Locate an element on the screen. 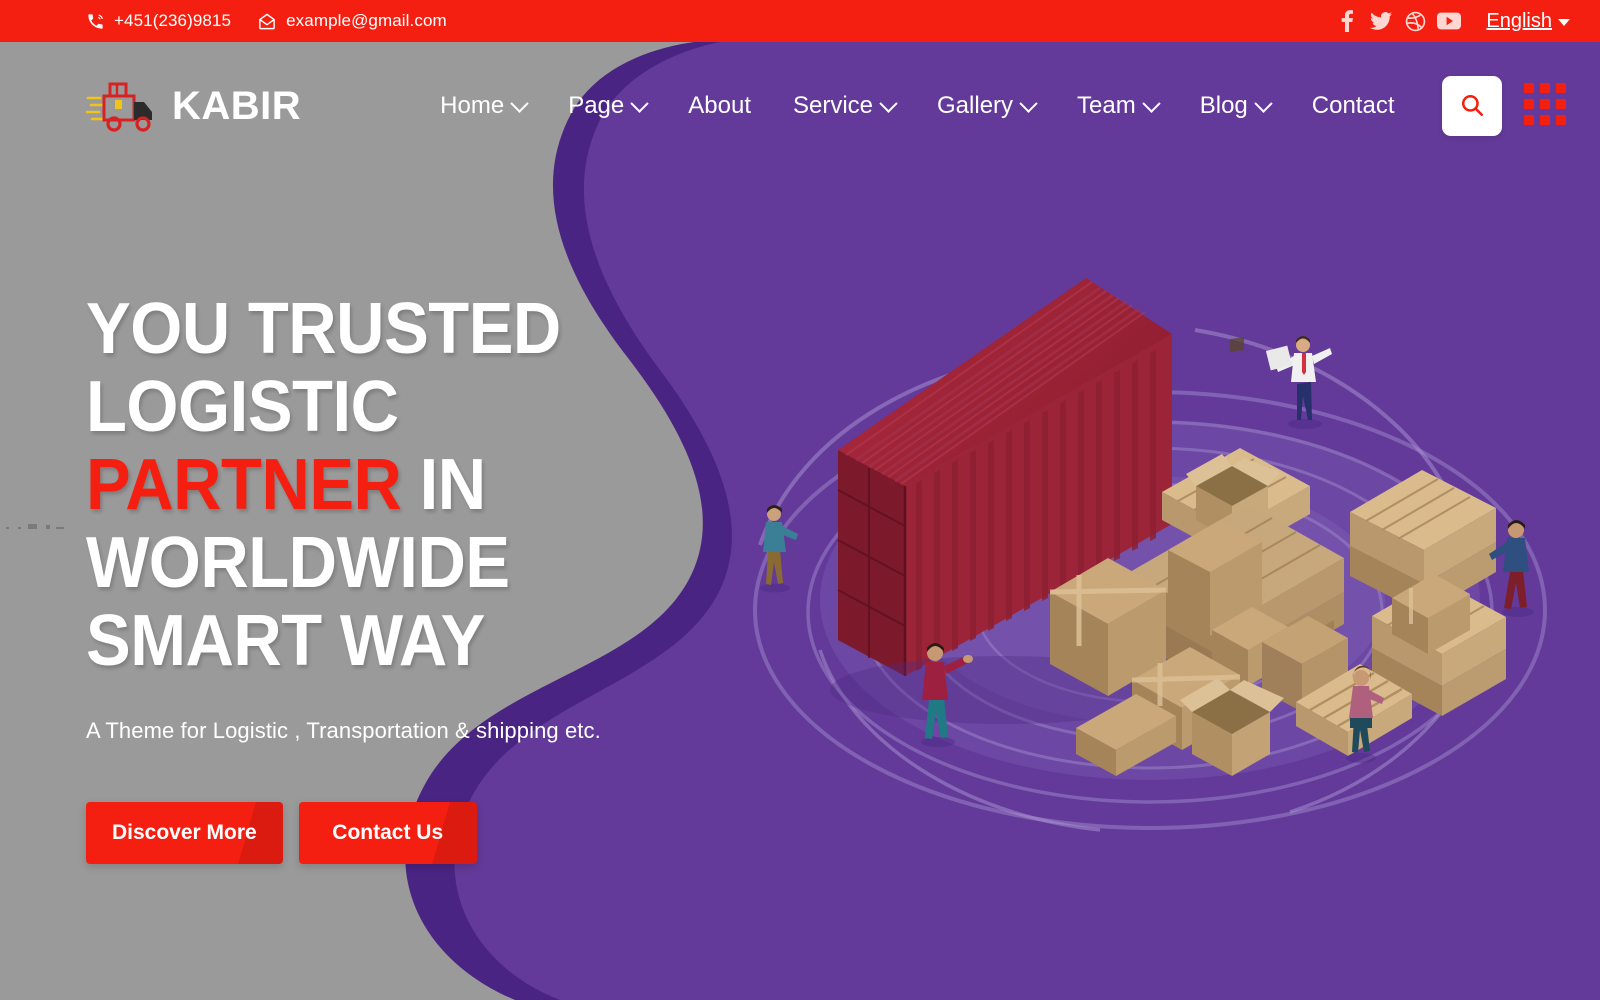 This screenshot has width=1600, height=1000. nav-label: Team is located at coordinates (1106, 105).